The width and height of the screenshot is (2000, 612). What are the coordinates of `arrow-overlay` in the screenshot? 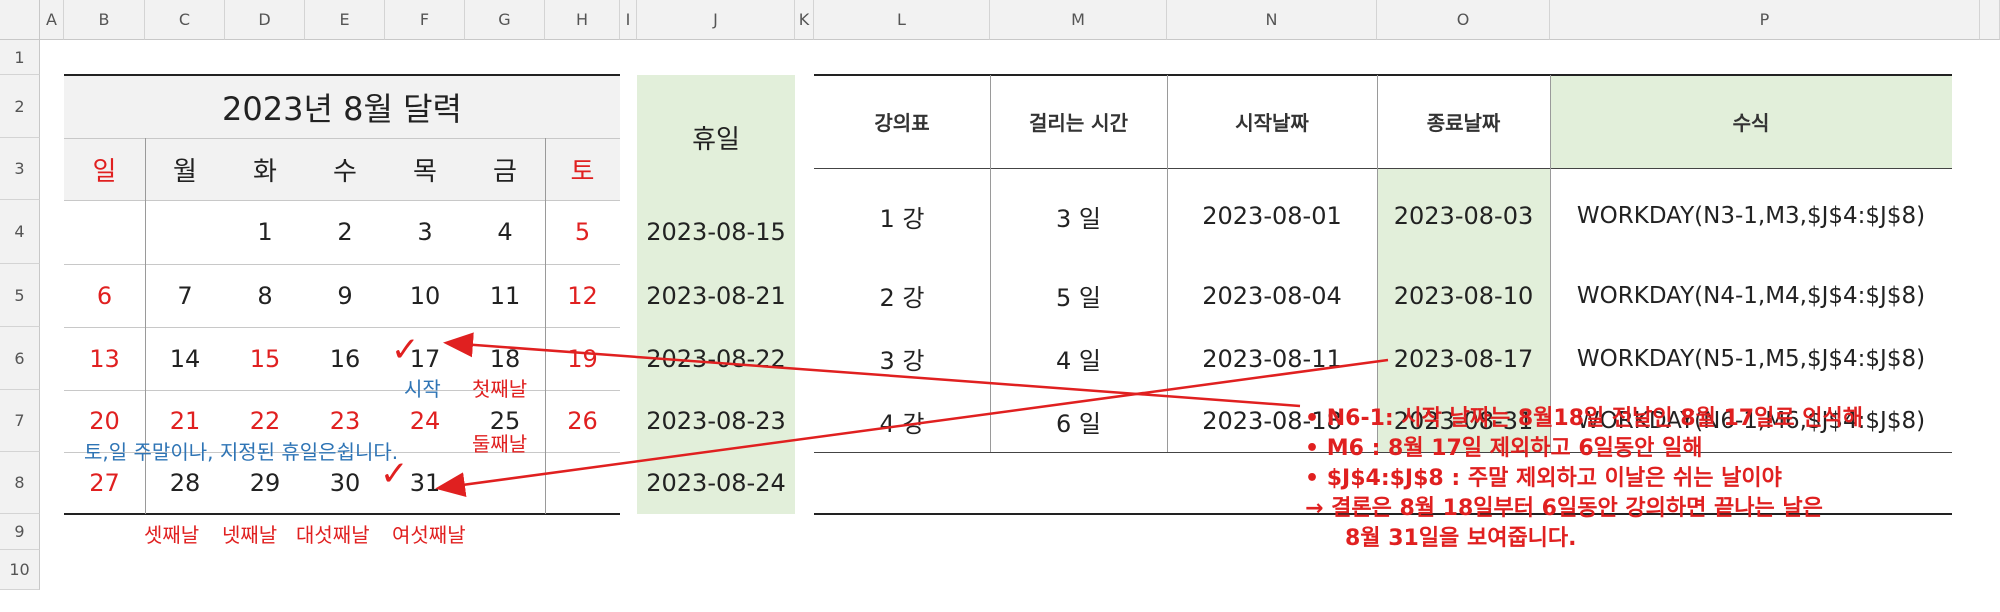 It's located at (912, 415).